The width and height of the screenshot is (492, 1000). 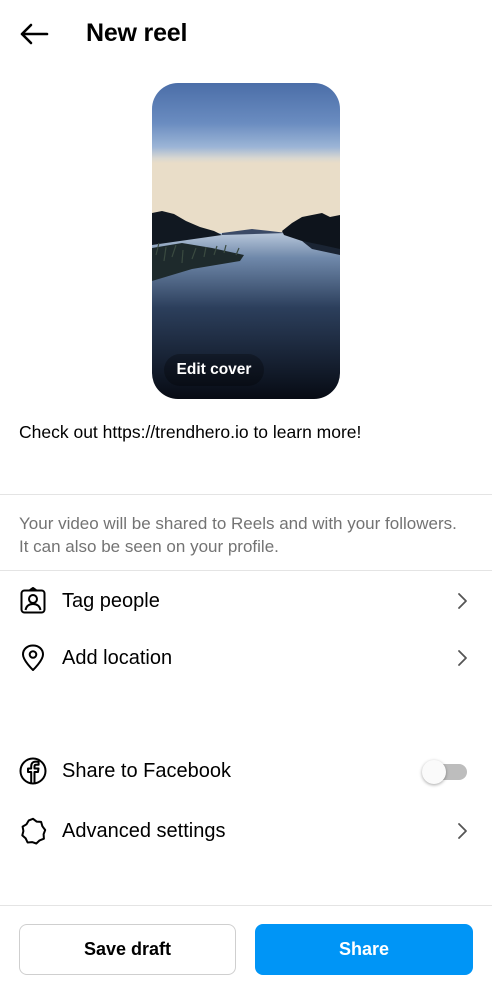 I want to click on tag-people-row: Tag people, so click(x=246, y=601).